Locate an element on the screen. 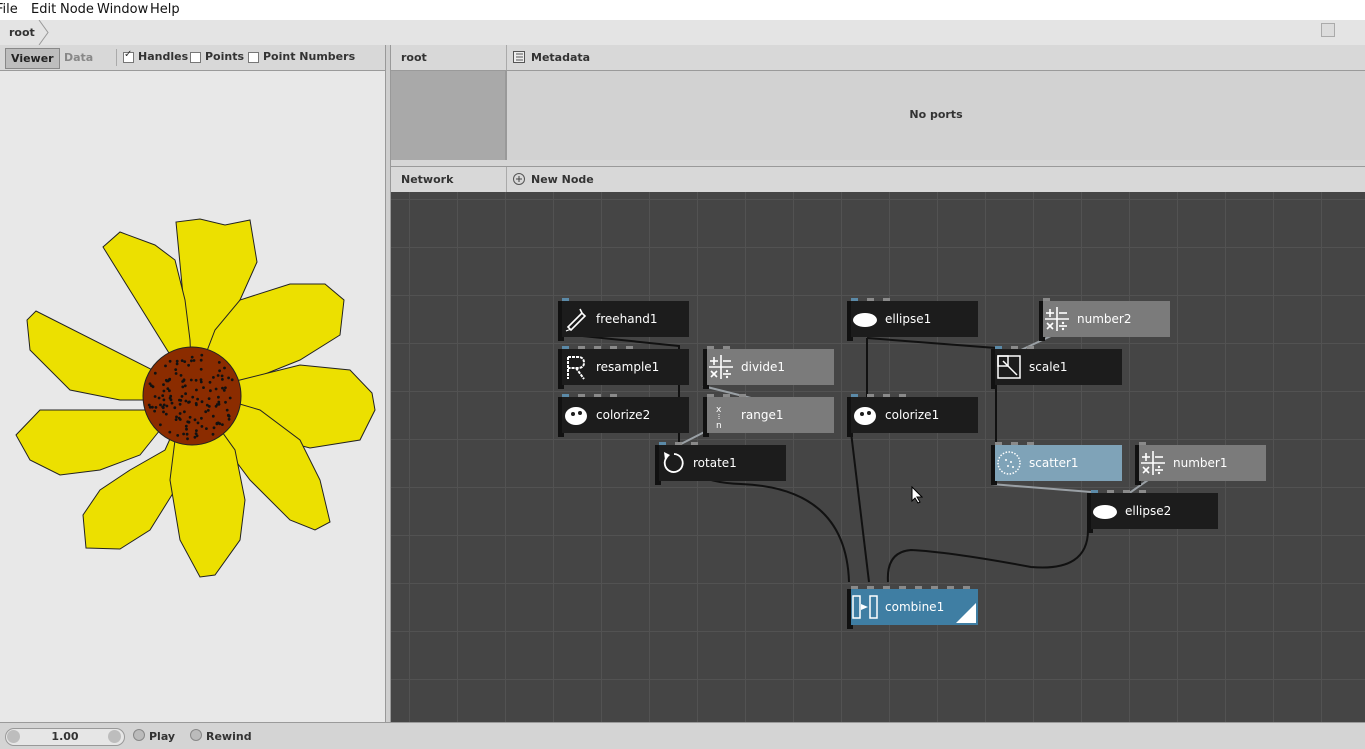 Image resolution: width=1365 pixels, height=749 pixels. ellipse-icon is located at coordinates (865, 320).